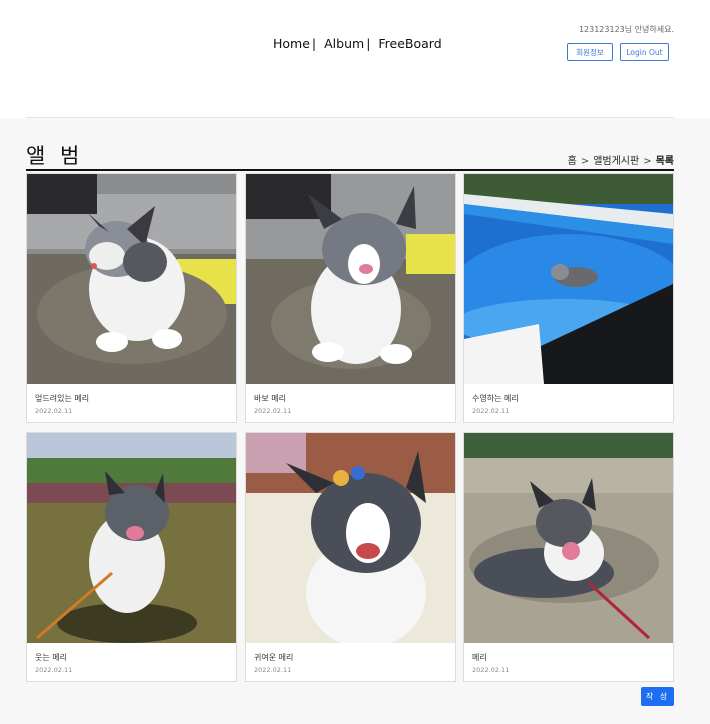 The width and height of the screenshot is (710, 724). What do you see at coordinates (51, 657) in the screenshot?
I see `album-caption: 웃는 메리` at bounding box center [51, 657].